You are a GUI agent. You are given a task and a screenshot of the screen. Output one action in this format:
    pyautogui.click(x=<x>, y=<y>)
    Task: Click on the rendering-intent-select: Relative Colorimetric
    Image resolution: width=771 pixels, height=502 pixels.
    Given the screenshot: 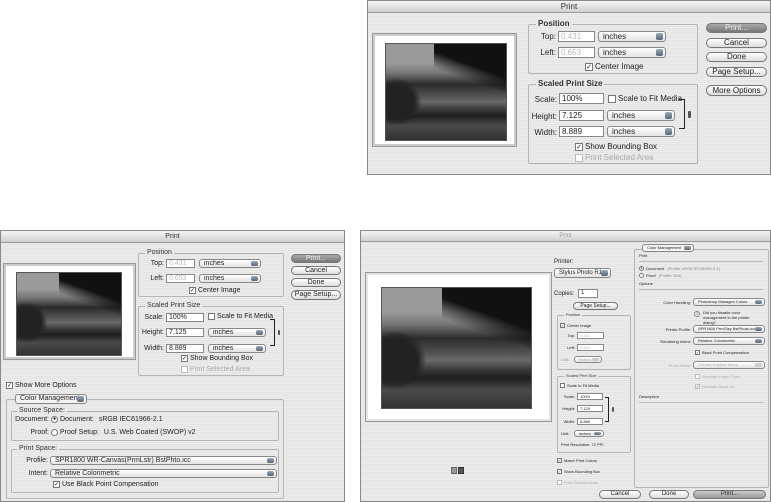 What is the action you would take?
    pyautogui.click(x=729, y=341)
    